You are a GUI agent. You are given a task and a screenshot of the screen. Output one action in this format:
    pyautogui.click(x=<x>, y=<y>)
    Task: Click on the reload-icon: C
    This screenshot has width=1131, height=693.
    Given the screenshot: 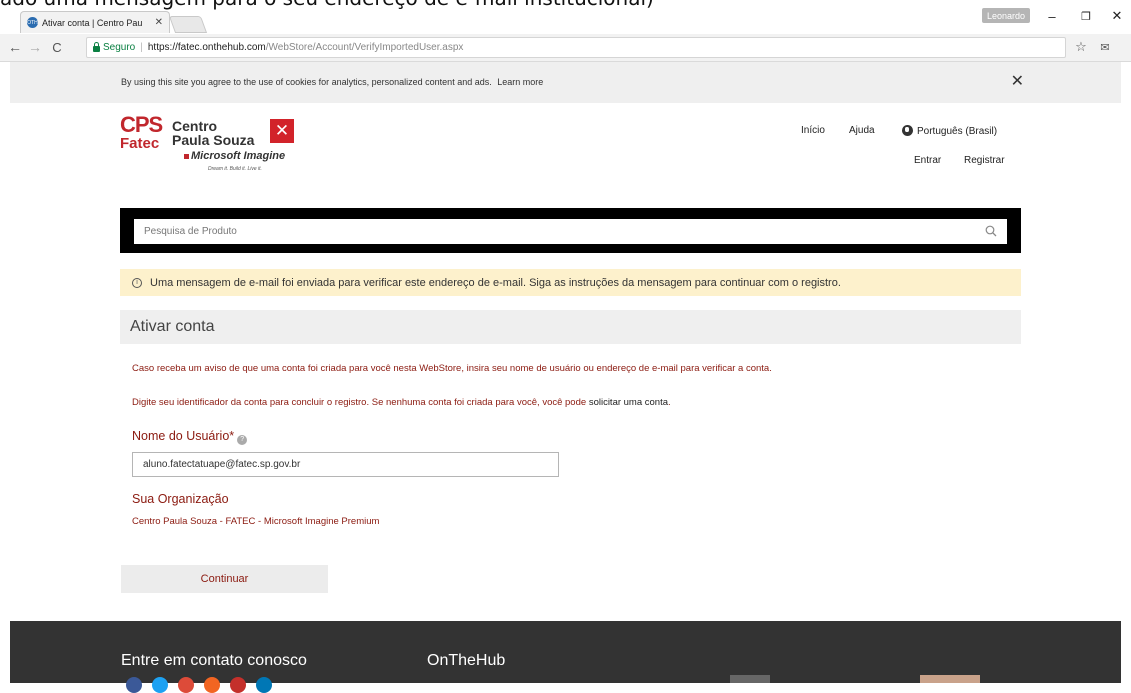 What is the action you would take?
    pyautogui.click(x=57, y=47)
    